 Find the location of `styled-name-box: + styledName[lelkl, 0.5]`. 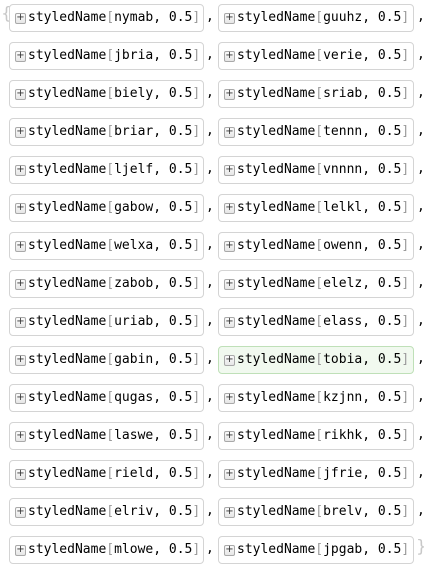

styled-name-box: + styledName[lelkl, 0.5] is located at coordinates (316, 208).